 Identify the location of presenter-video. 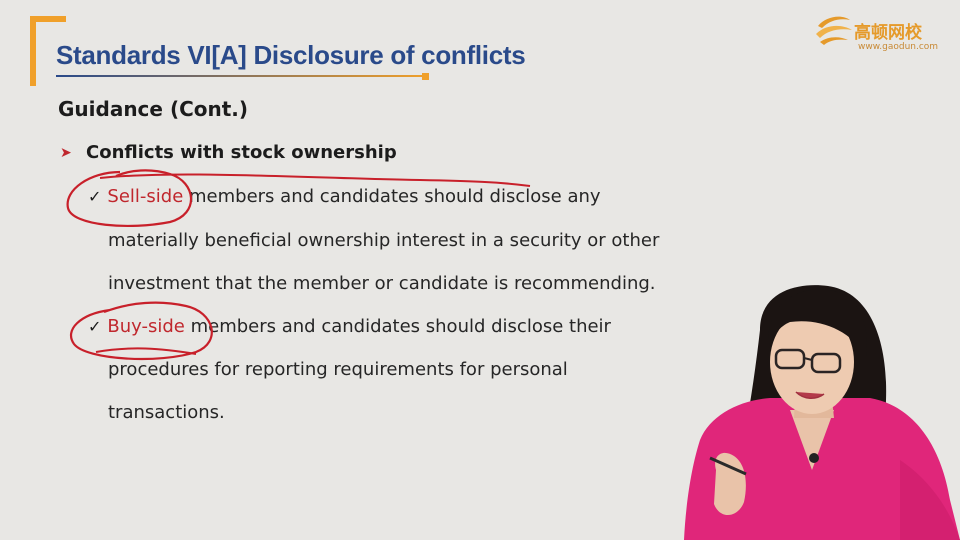
(822, 412).